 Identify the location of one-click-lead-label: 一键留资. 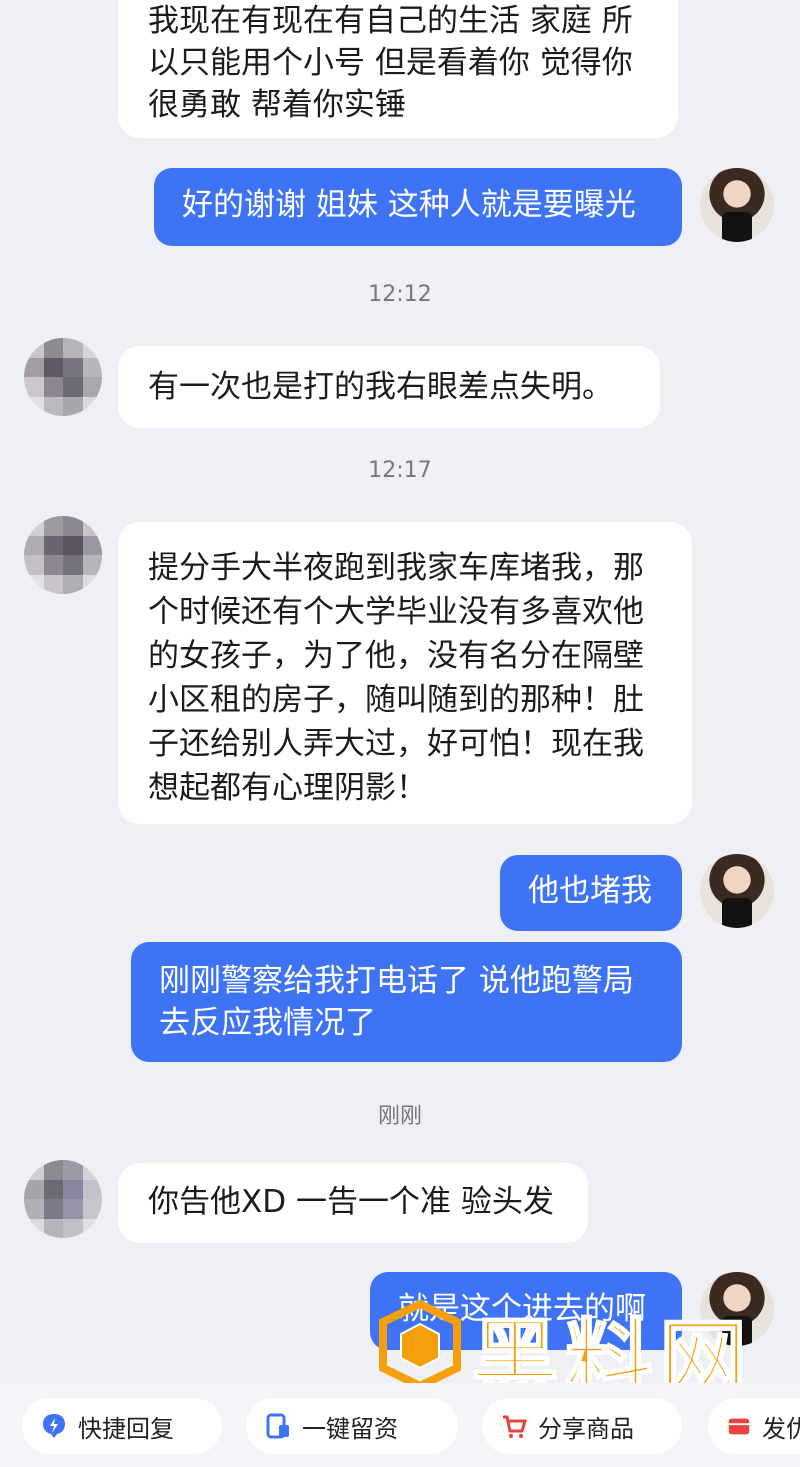
(350, 1428).